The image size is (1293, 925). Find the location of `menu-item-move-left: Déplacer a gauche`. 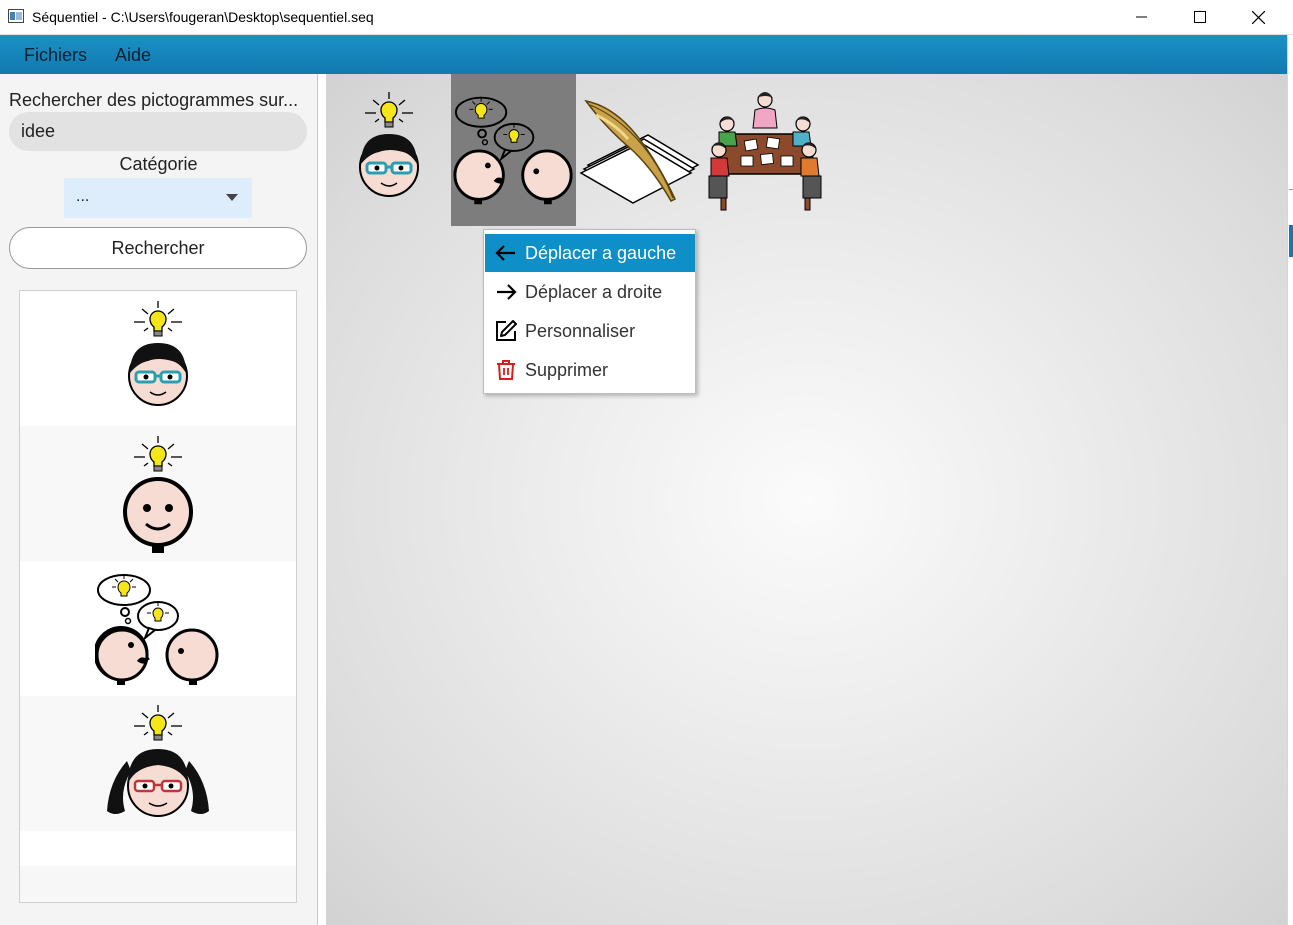

menu-item-move-left: Déplacer a gauche is located at coordinates (590, 253).